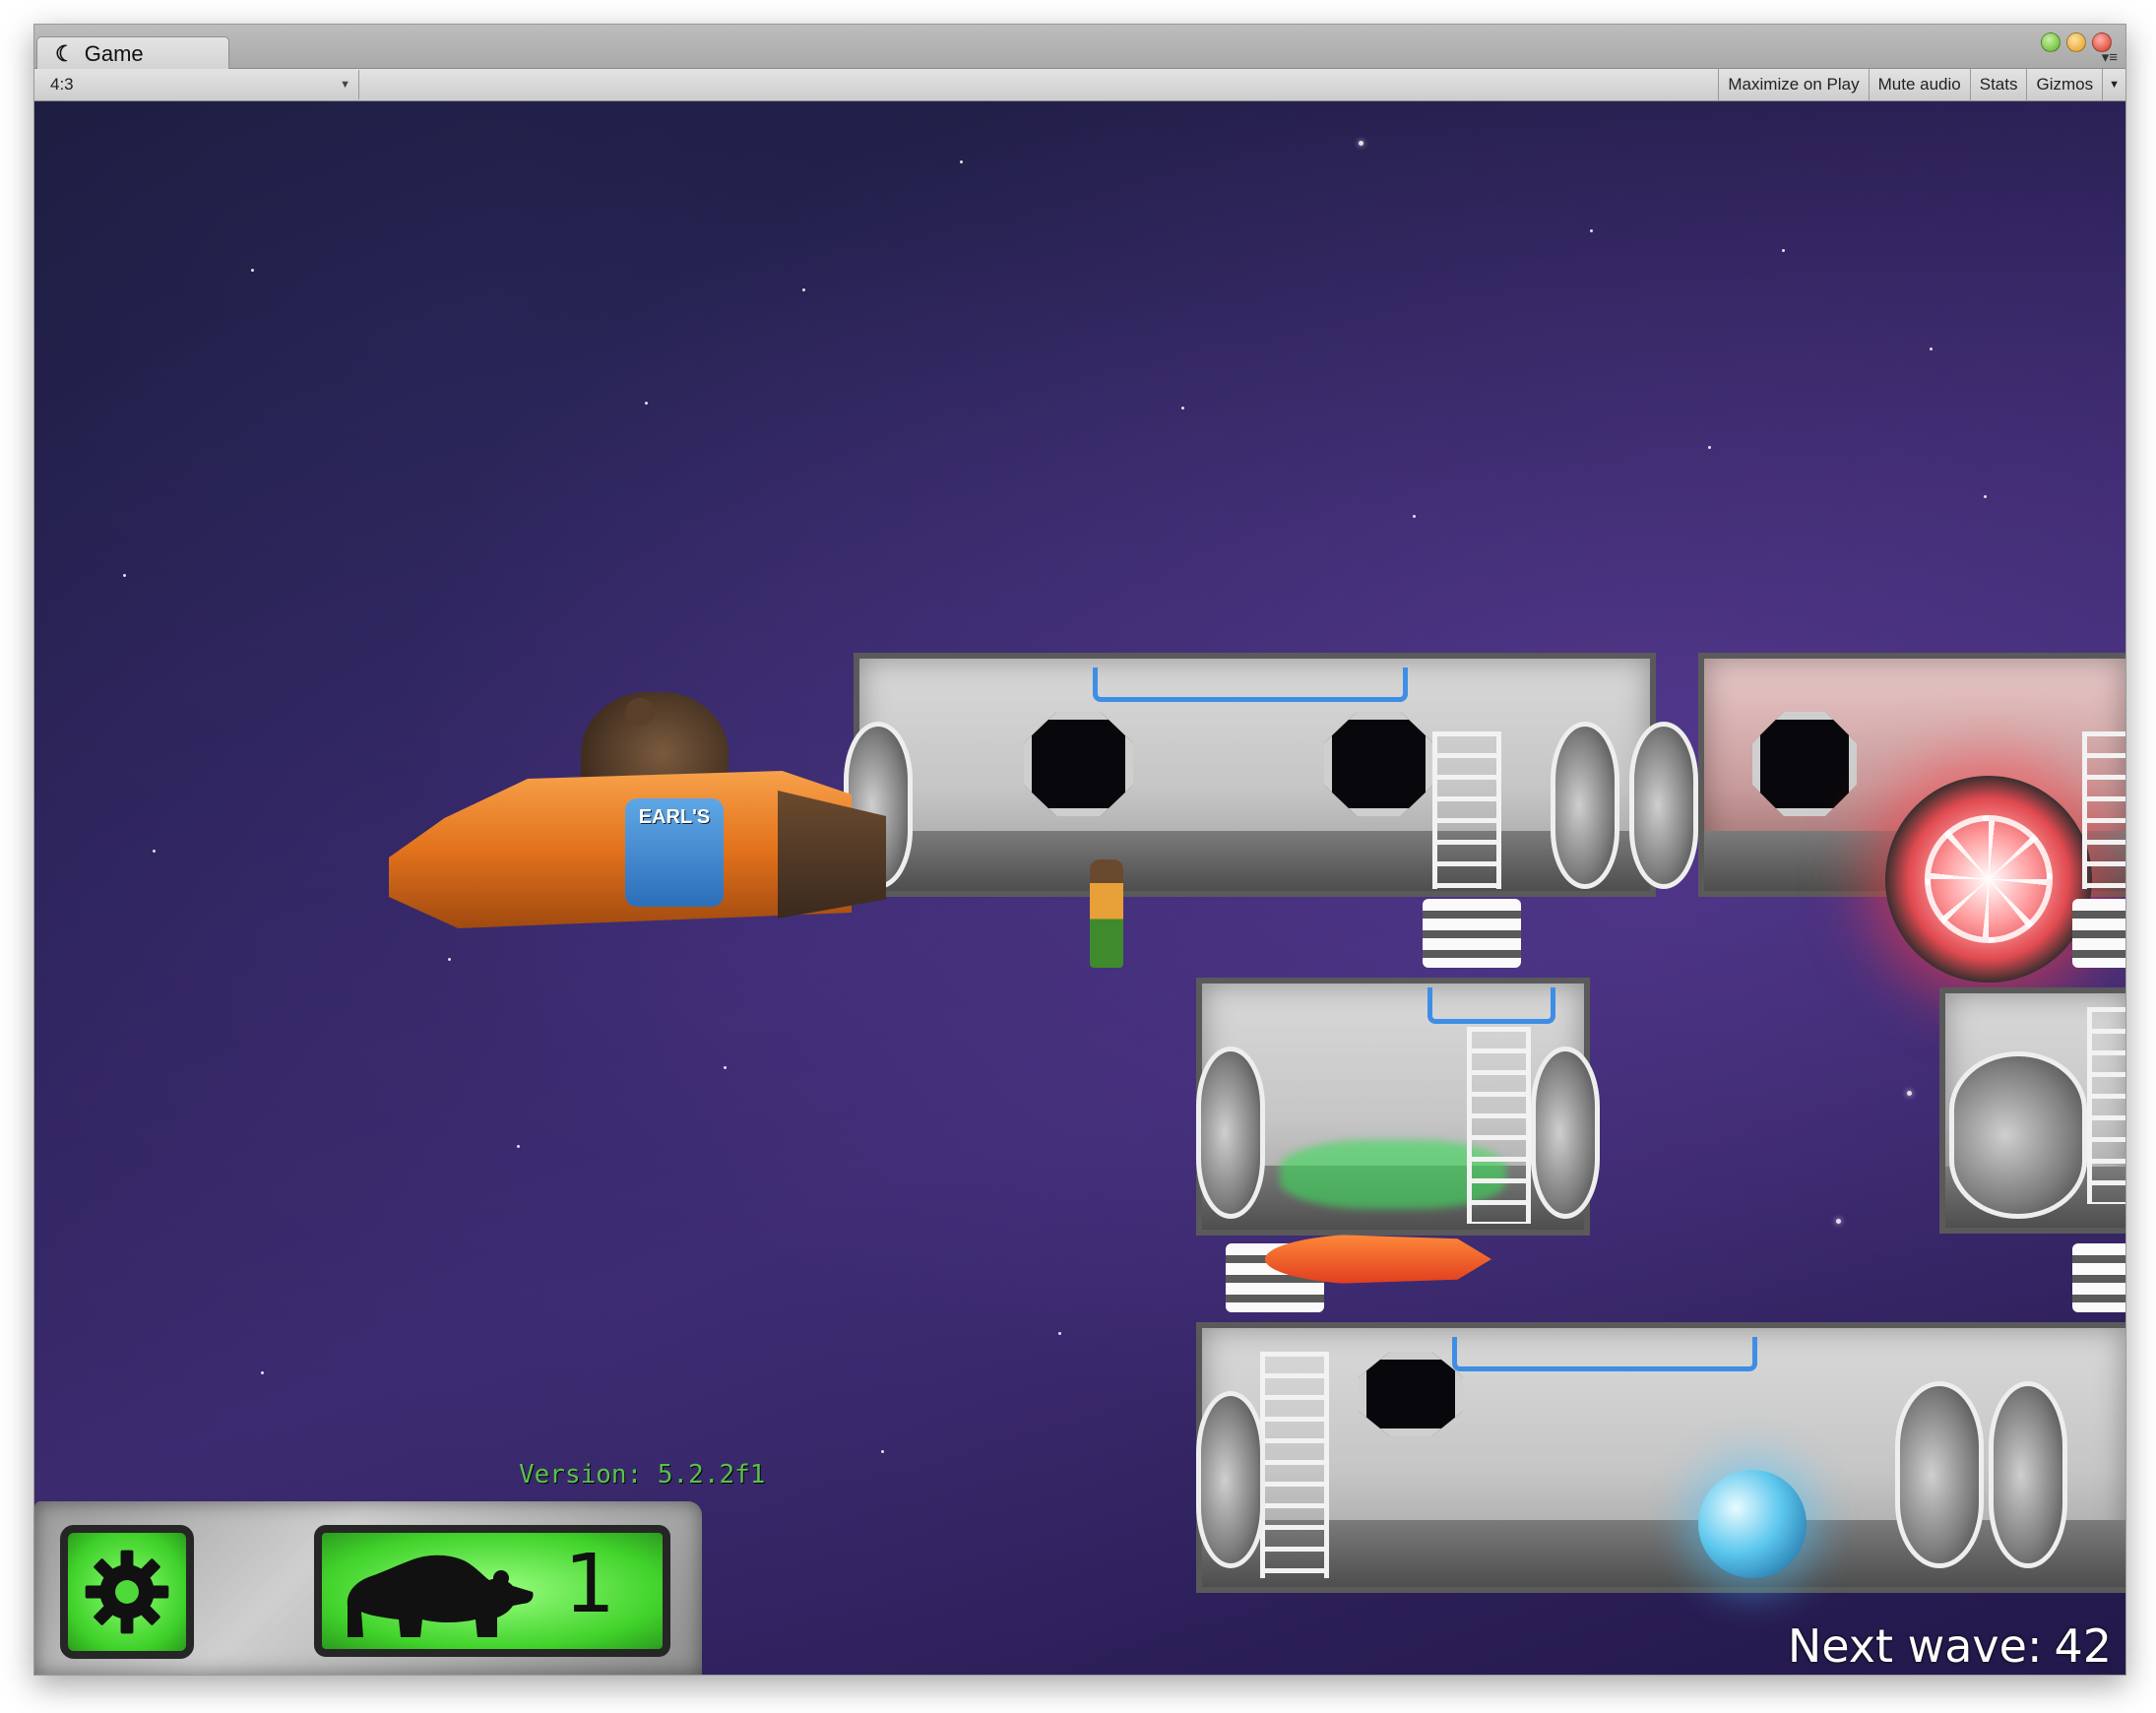 The width and height of the screenshot is (2156, 1713). What do you see at coordinates (2113, 84) in the screenshot?
I see `gizmos-dropdown-icon: ▼` at bounding box center [2113, 84].